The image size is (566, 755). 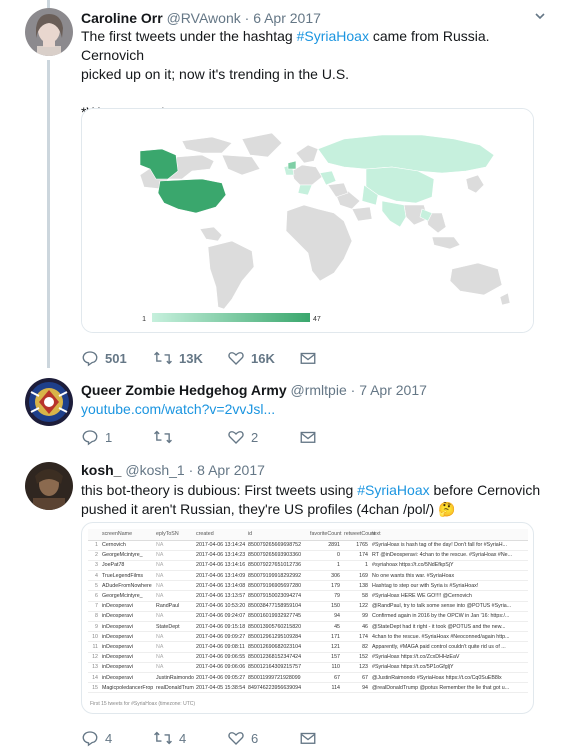 I want to click on table-header-cell: id, so click(x=277, y=535).